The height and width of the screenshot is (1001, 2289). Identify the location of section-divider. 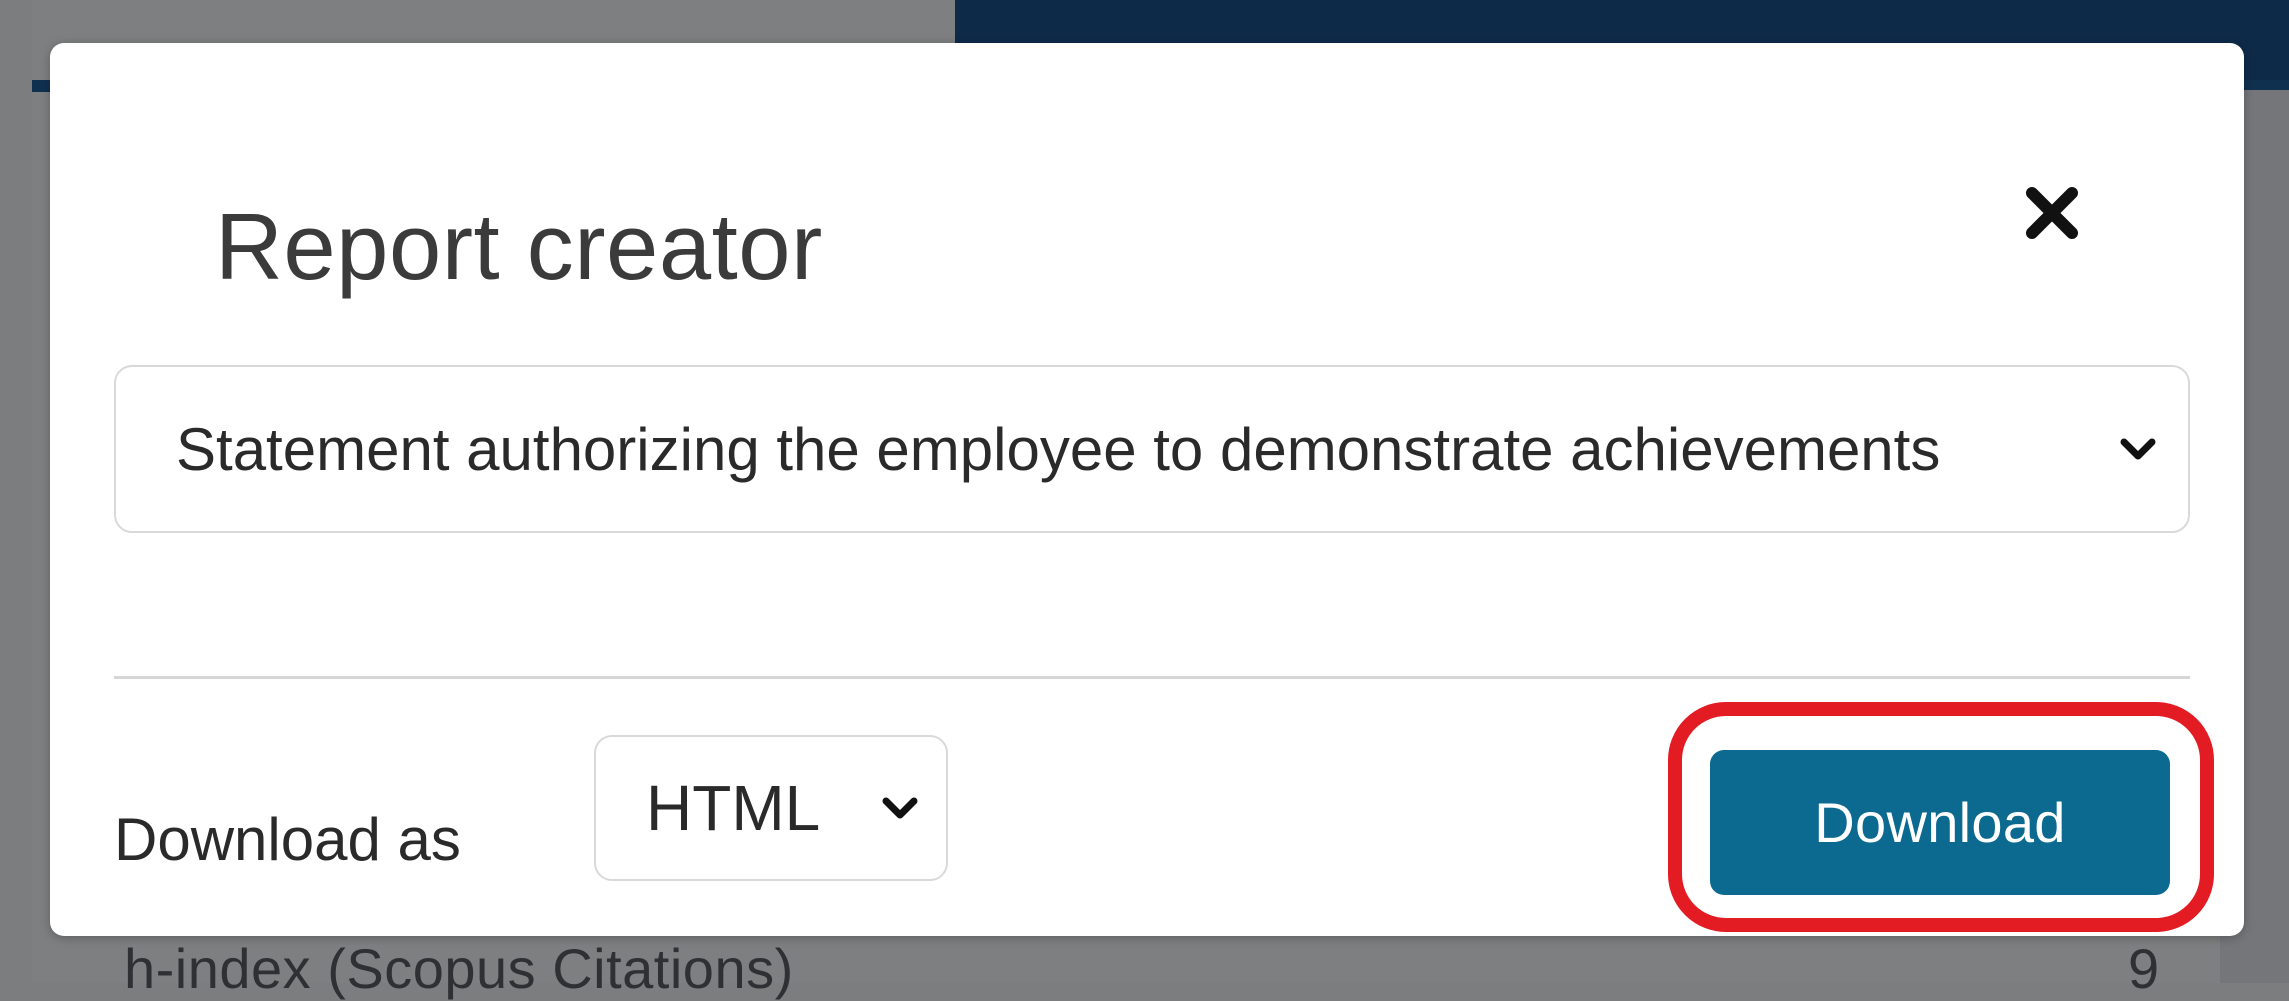
(1152, 677).